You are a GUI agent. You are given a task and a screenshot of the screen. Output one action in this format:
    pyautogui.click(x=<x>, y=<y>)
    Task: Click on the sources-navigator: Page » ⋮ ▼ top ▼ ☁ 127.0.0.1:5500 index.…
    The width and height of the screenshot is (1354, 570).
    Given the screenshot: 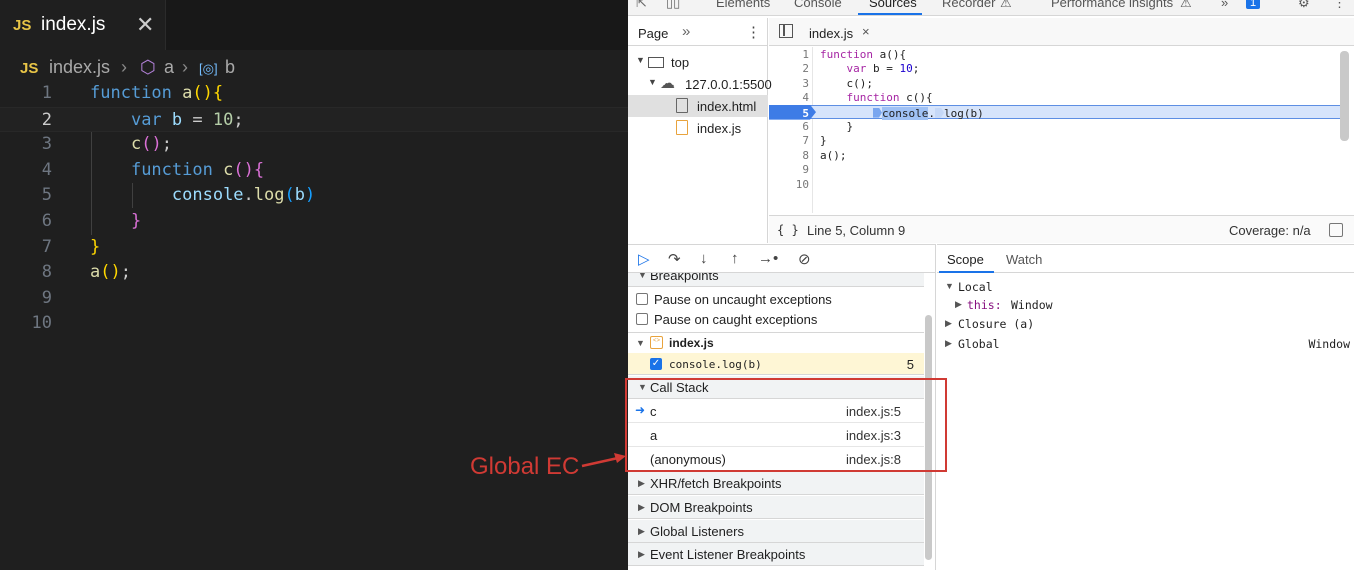 What is the action you would take?
    pyautogui.click(x=700, y=130)
    